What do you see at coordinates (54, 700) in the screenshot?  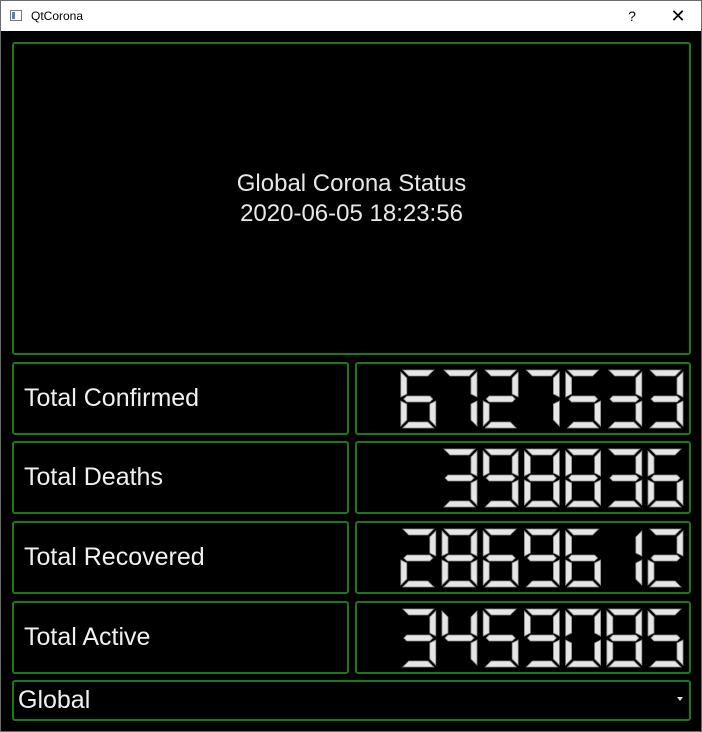 I see `region-select-value: Global` at bounding box center [54, 700].